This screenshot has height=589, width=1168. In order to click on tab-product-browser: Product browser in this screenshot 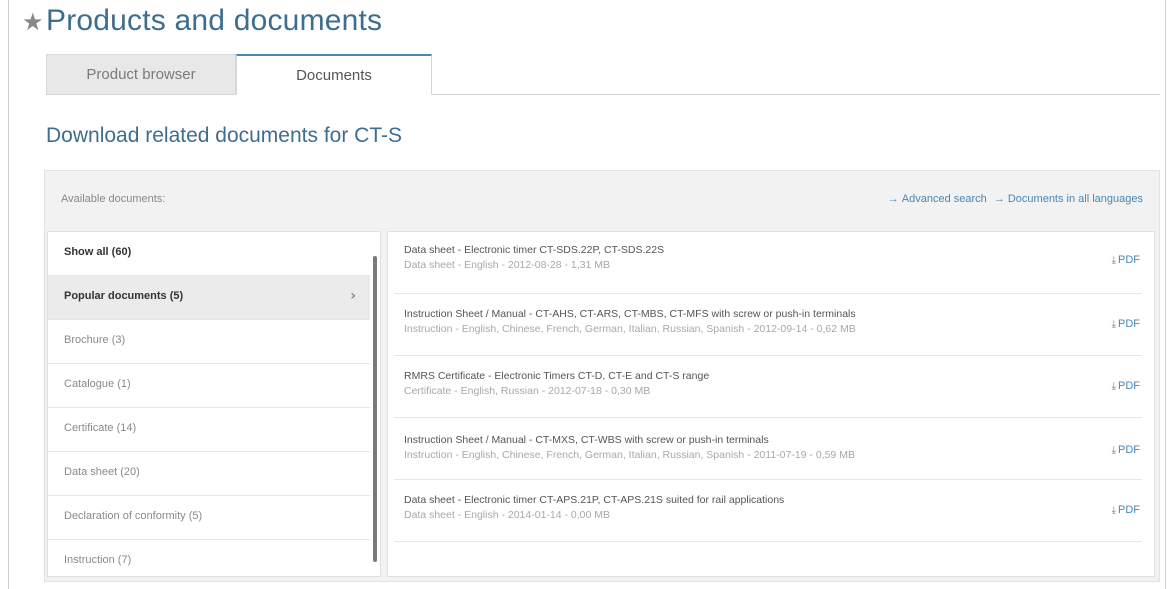, I will do `click(141, 74)`.